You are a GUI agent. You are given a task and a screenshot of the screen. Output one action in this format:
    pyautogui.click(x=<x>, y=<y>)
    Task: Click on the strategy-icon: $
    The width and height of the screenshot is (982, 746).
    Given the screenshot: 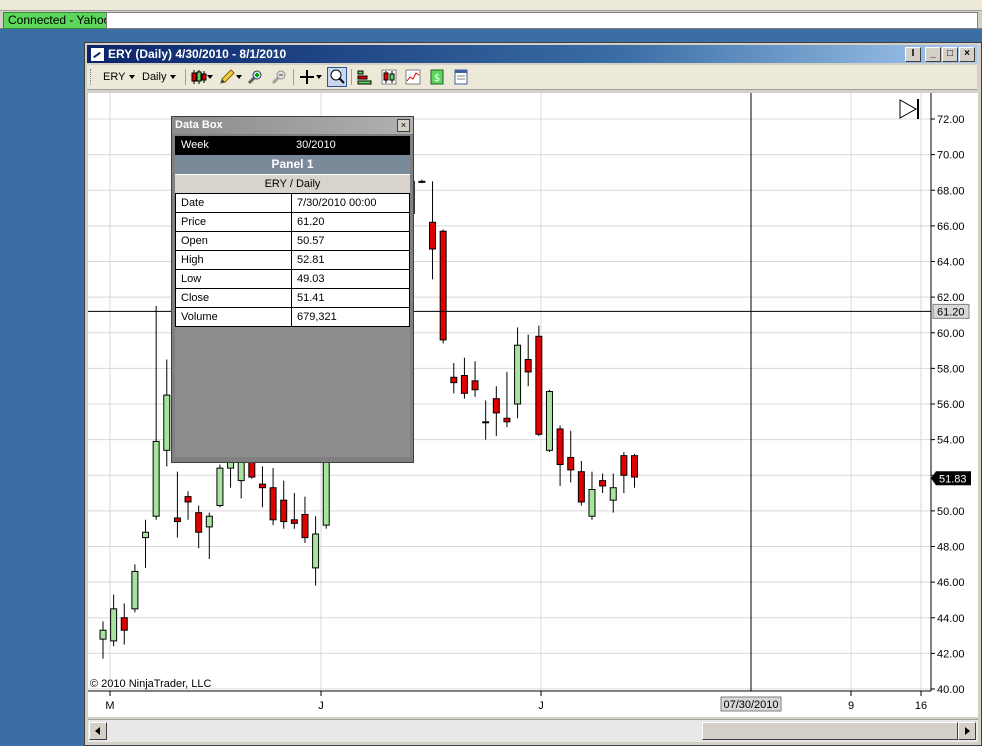 What is the action you would take?
    pyautogui.click(x=437, y=77)
    